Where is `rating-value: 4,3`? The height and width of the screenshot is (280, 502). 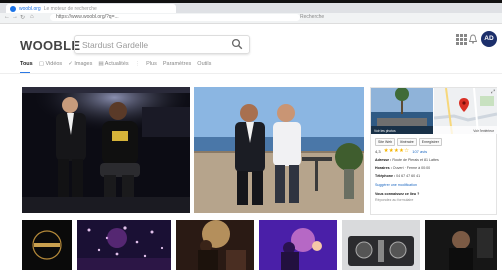
rating-value: 4,3 is located at coordinates (378, 151).